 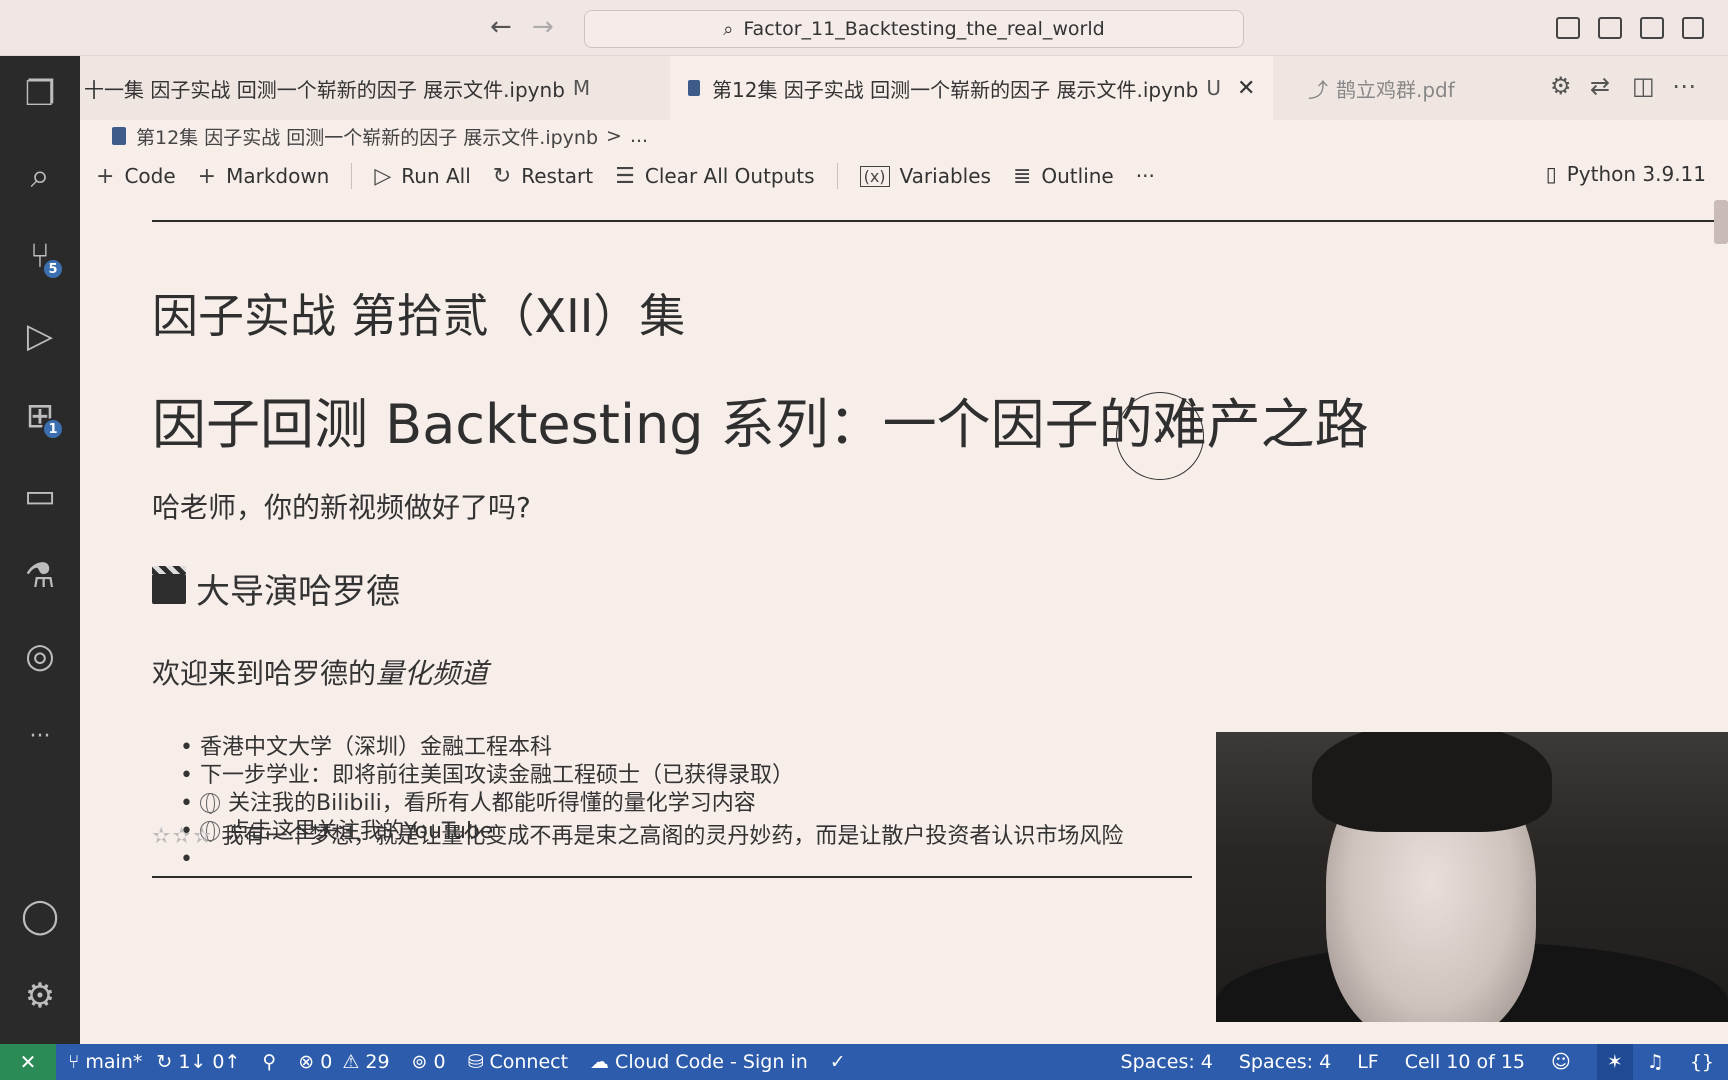 I want to click on cloud-code-button: ☁ Cloud Code - Sign in, so click(x=699, y=1062).